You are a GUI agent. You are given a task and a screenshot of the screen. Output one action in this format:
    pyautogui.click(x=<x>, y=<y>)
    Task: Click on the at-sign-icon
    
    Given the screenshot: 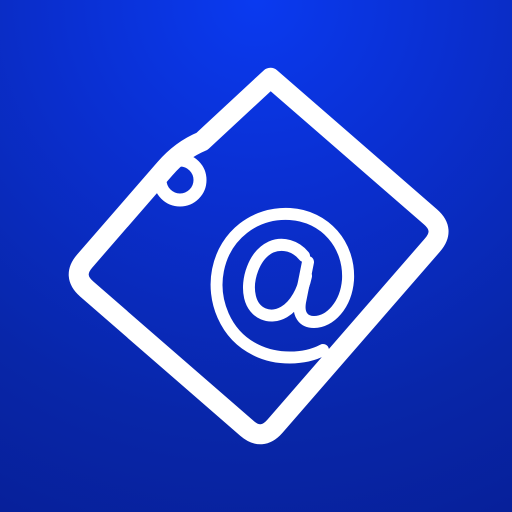 What is the action you would take?
    pyautogui.click(x=282, y=285)
    